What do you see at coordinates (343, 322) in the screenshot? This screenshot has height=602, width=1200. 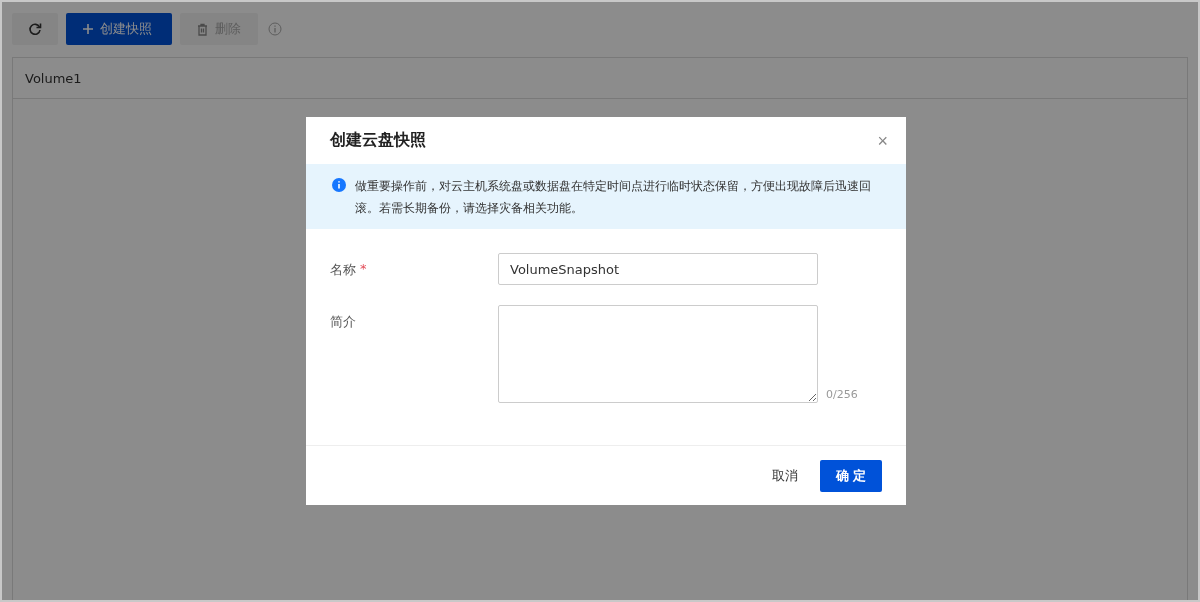 I see `field-label: 简介` at bounding box center [343, 322].